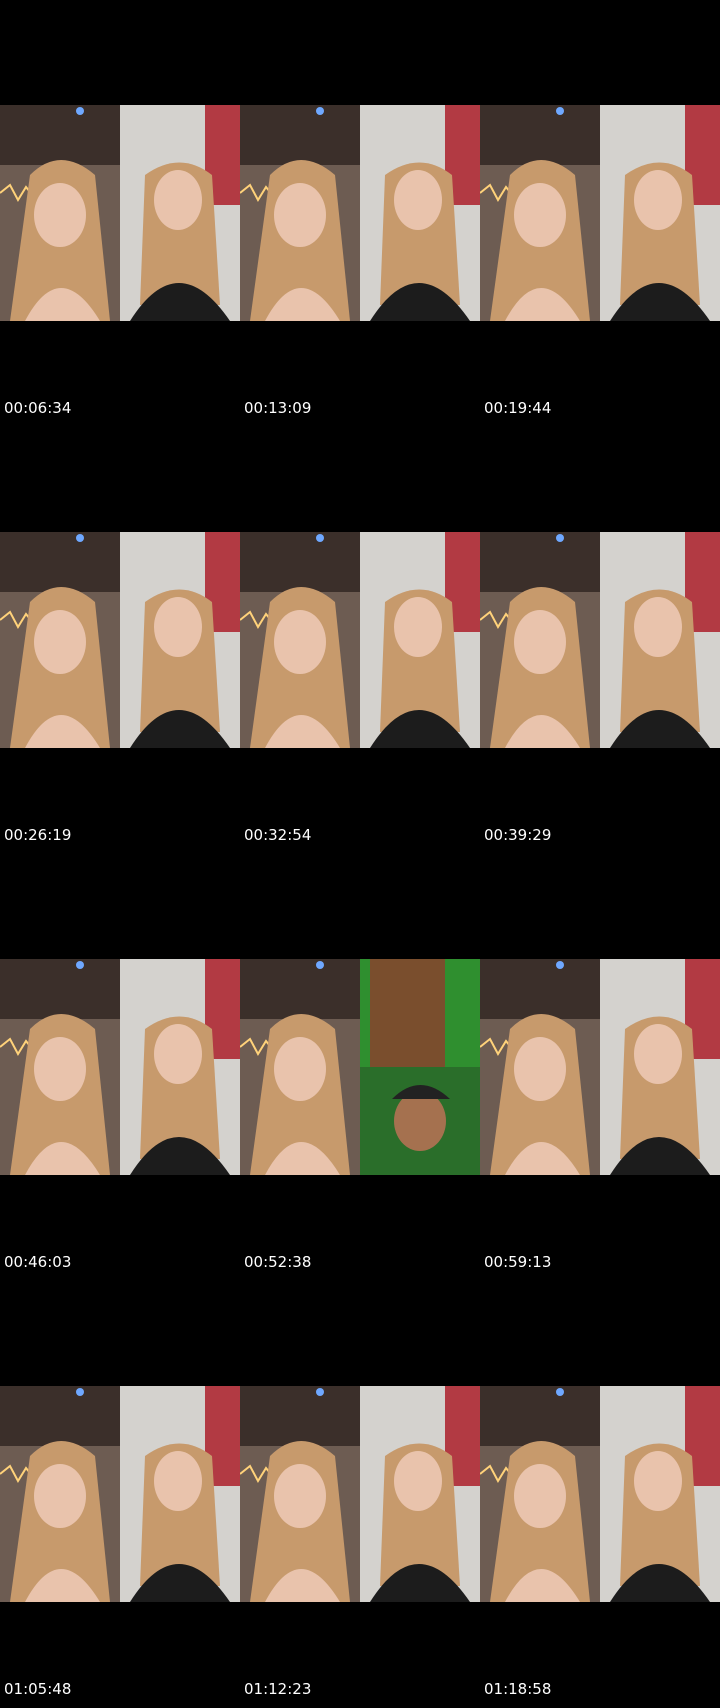 The width and height of the screenshot is (720, 1708). I want to click on thumbnail-timestamp: 00:59:13, so click(518, 1262).